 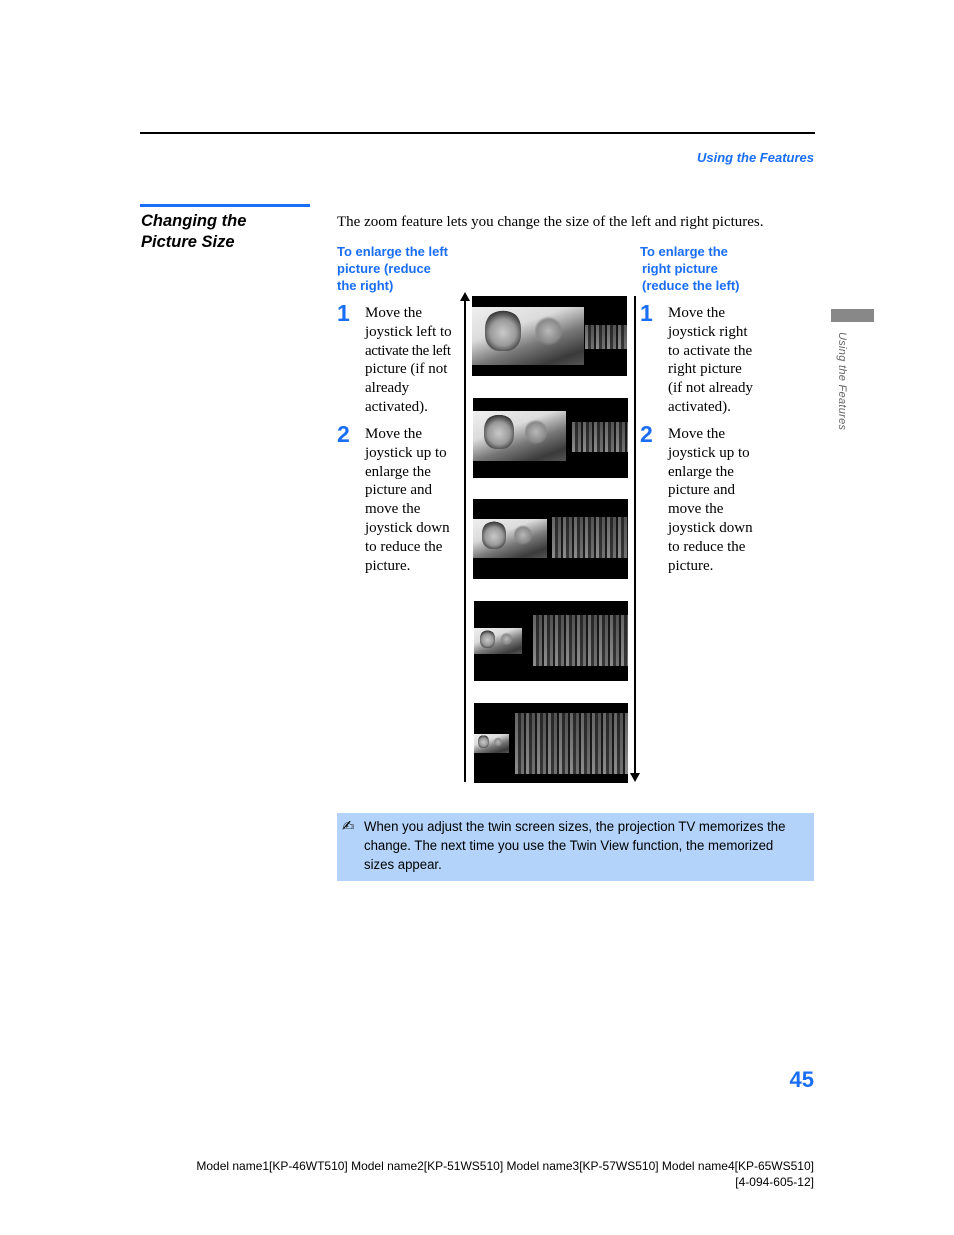 I want to click on step-line: activate the left, so click(x=408, y=350).